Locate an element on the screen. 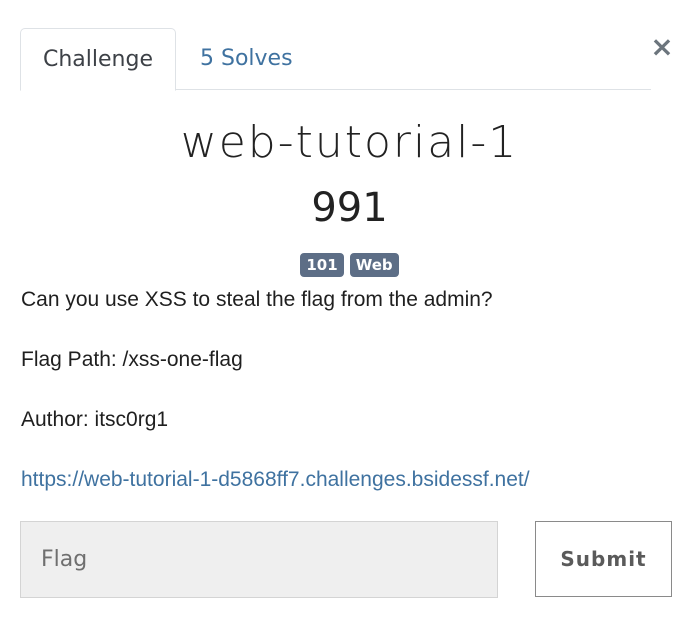  challenge-tags: 101 Web is located at coordinates (349, 265).